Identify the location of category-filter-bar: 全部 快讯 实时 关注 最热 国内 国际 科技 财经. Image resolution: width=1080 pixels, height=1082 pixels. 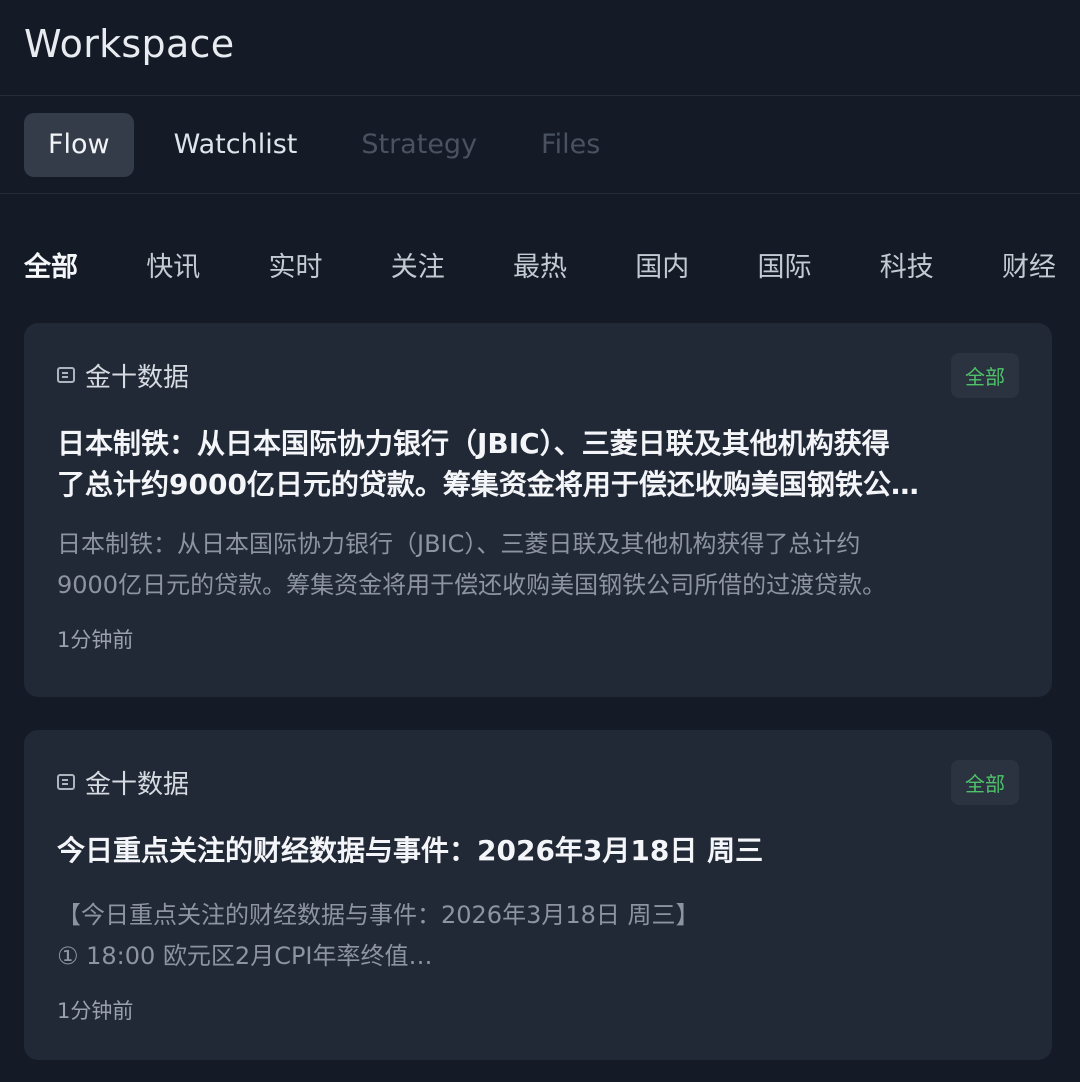
(540, 264).